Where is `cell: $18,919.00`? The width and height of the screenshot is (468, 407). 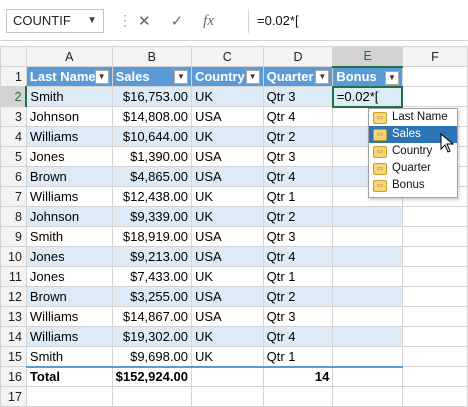 cell: $18,919.00 is located at coordinates (151, 236).